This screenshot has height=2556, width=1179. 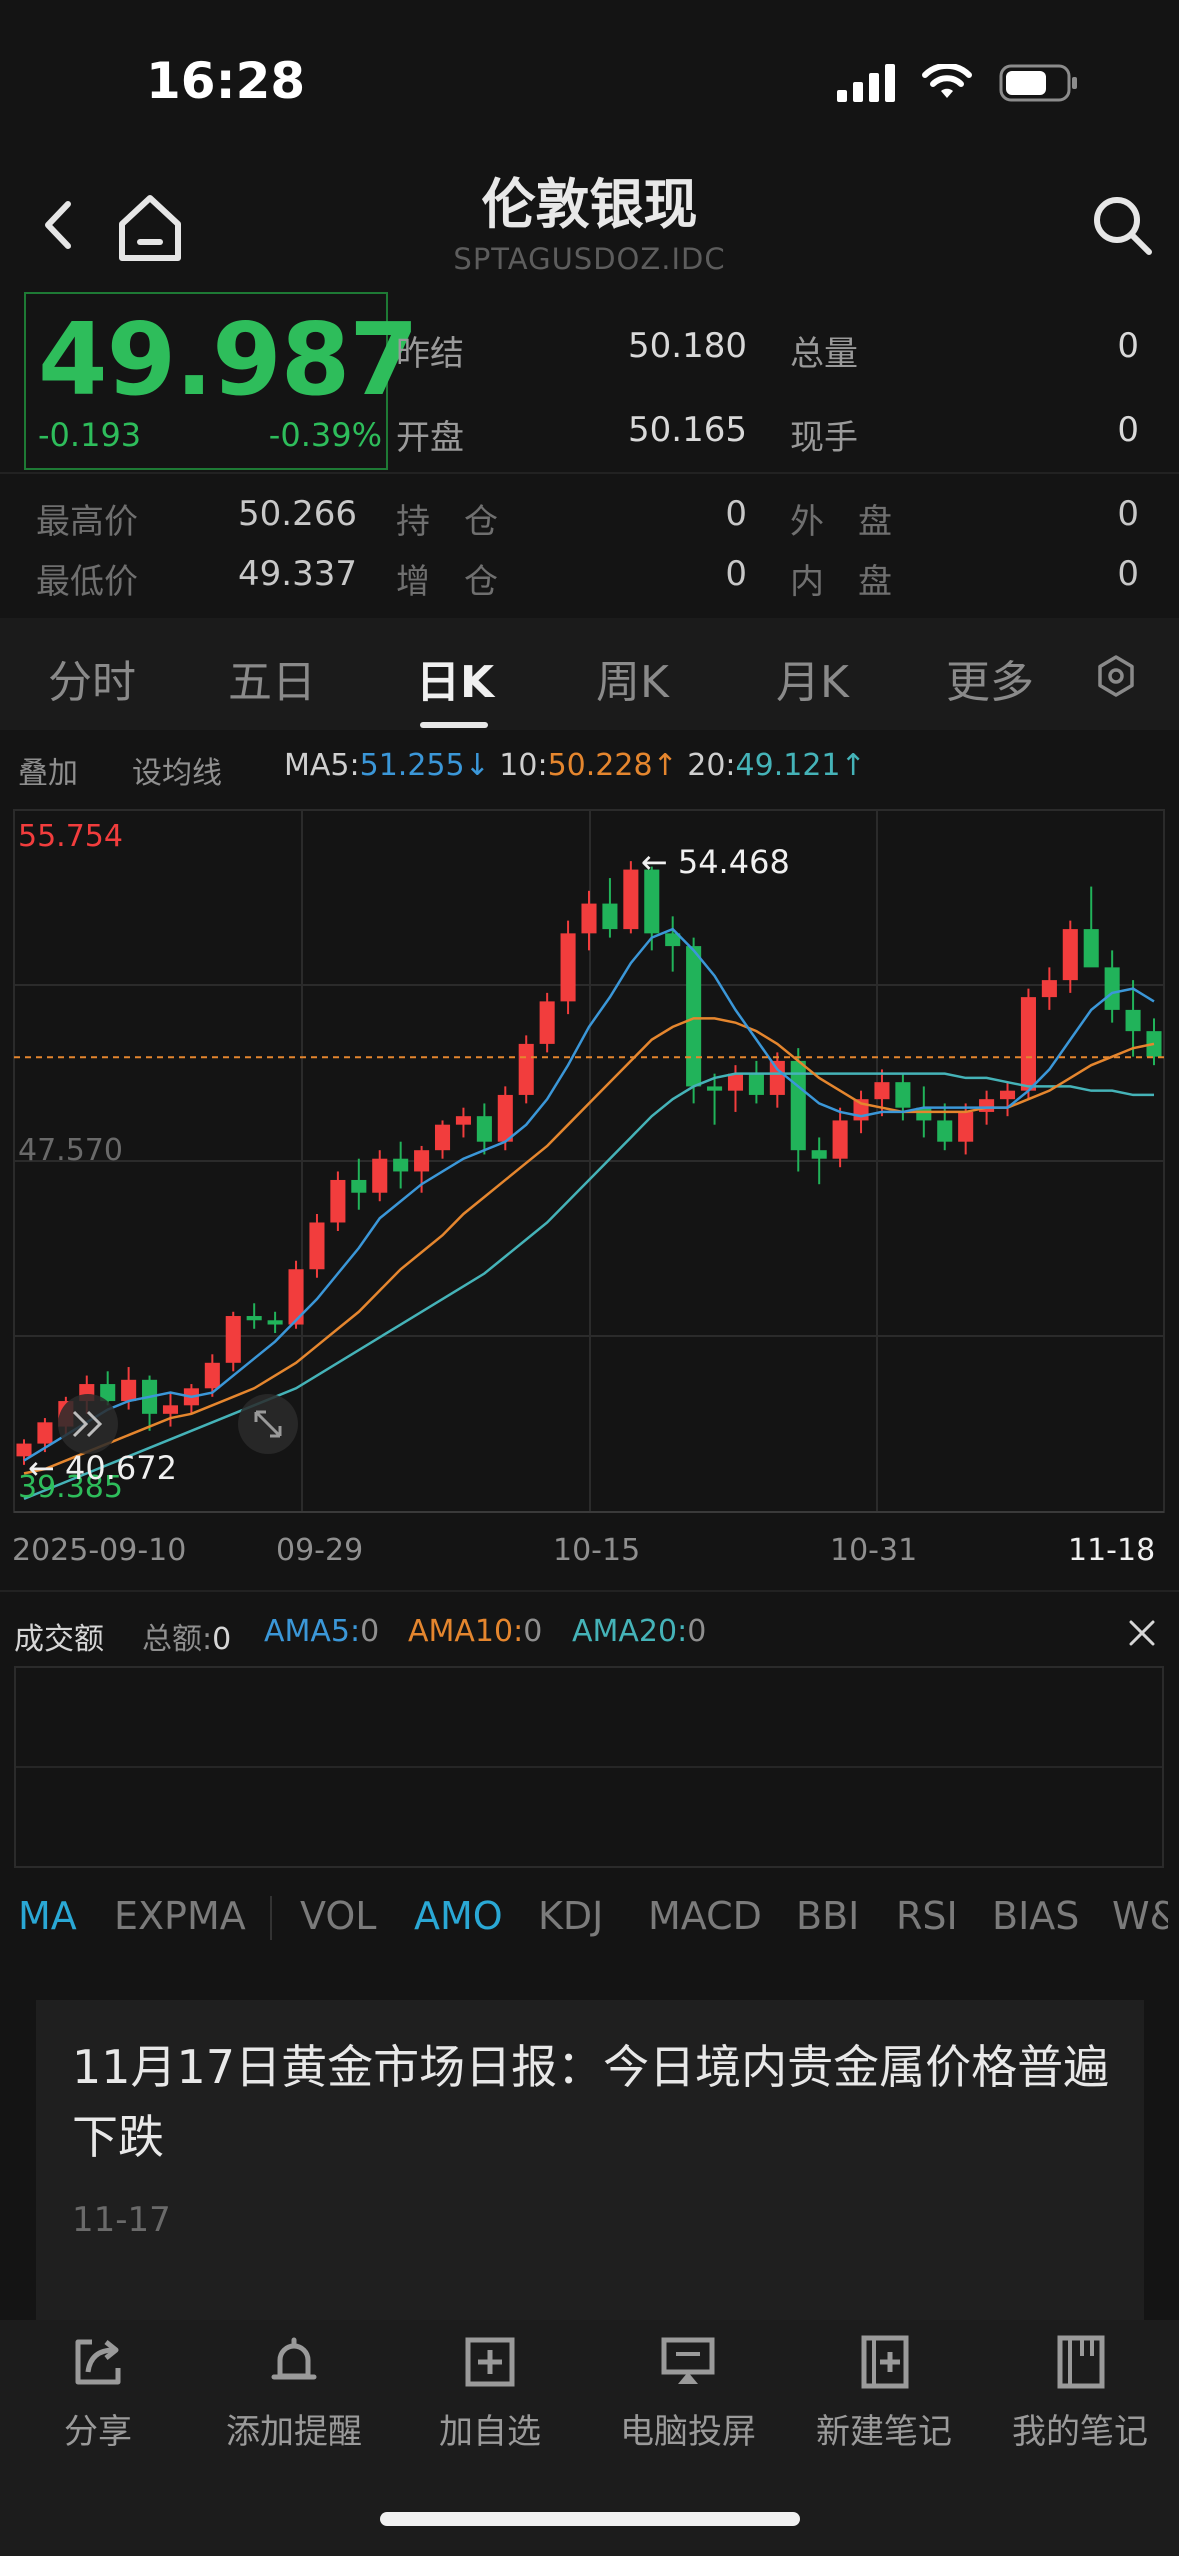 What do you see at coordinates (455, 678) in the screenshot?
I see `tab-daily-k: 日K` at bounding box center [455, 678].